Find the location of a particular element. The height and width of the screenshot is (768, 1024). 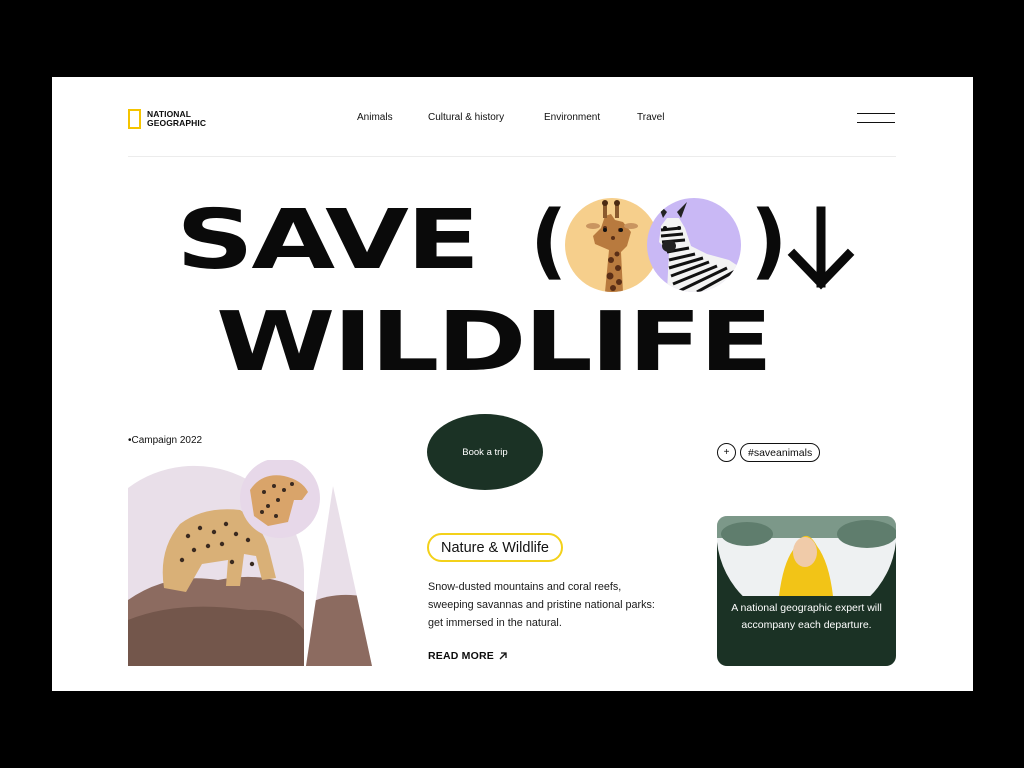

cheetah-image is located at coordinates (250, 562).